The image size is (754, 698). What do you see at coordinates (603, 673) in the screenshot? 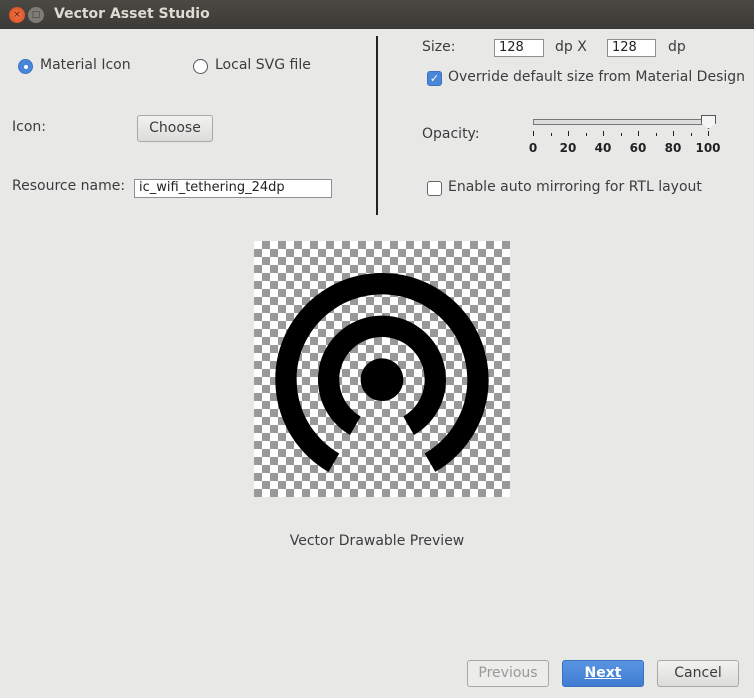
I see `next-button: Next` at bounding box center [603, 673].